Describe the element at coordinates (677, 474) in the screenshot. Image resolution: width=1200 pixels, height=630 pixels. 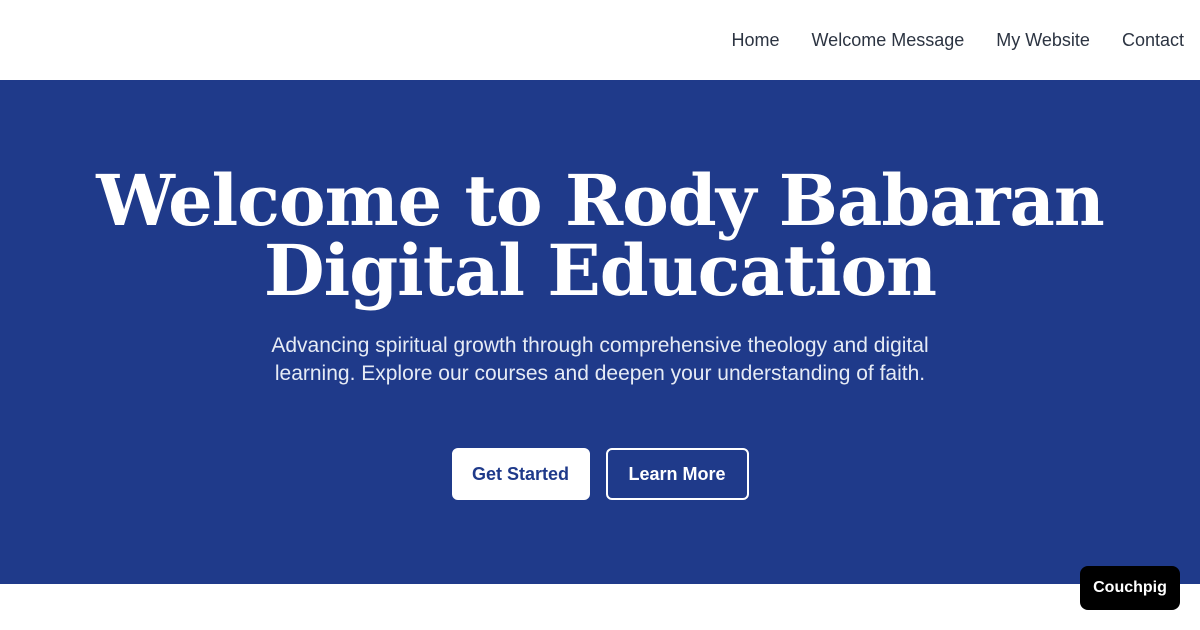
I see `learn-more-button: Learn More` at that location.